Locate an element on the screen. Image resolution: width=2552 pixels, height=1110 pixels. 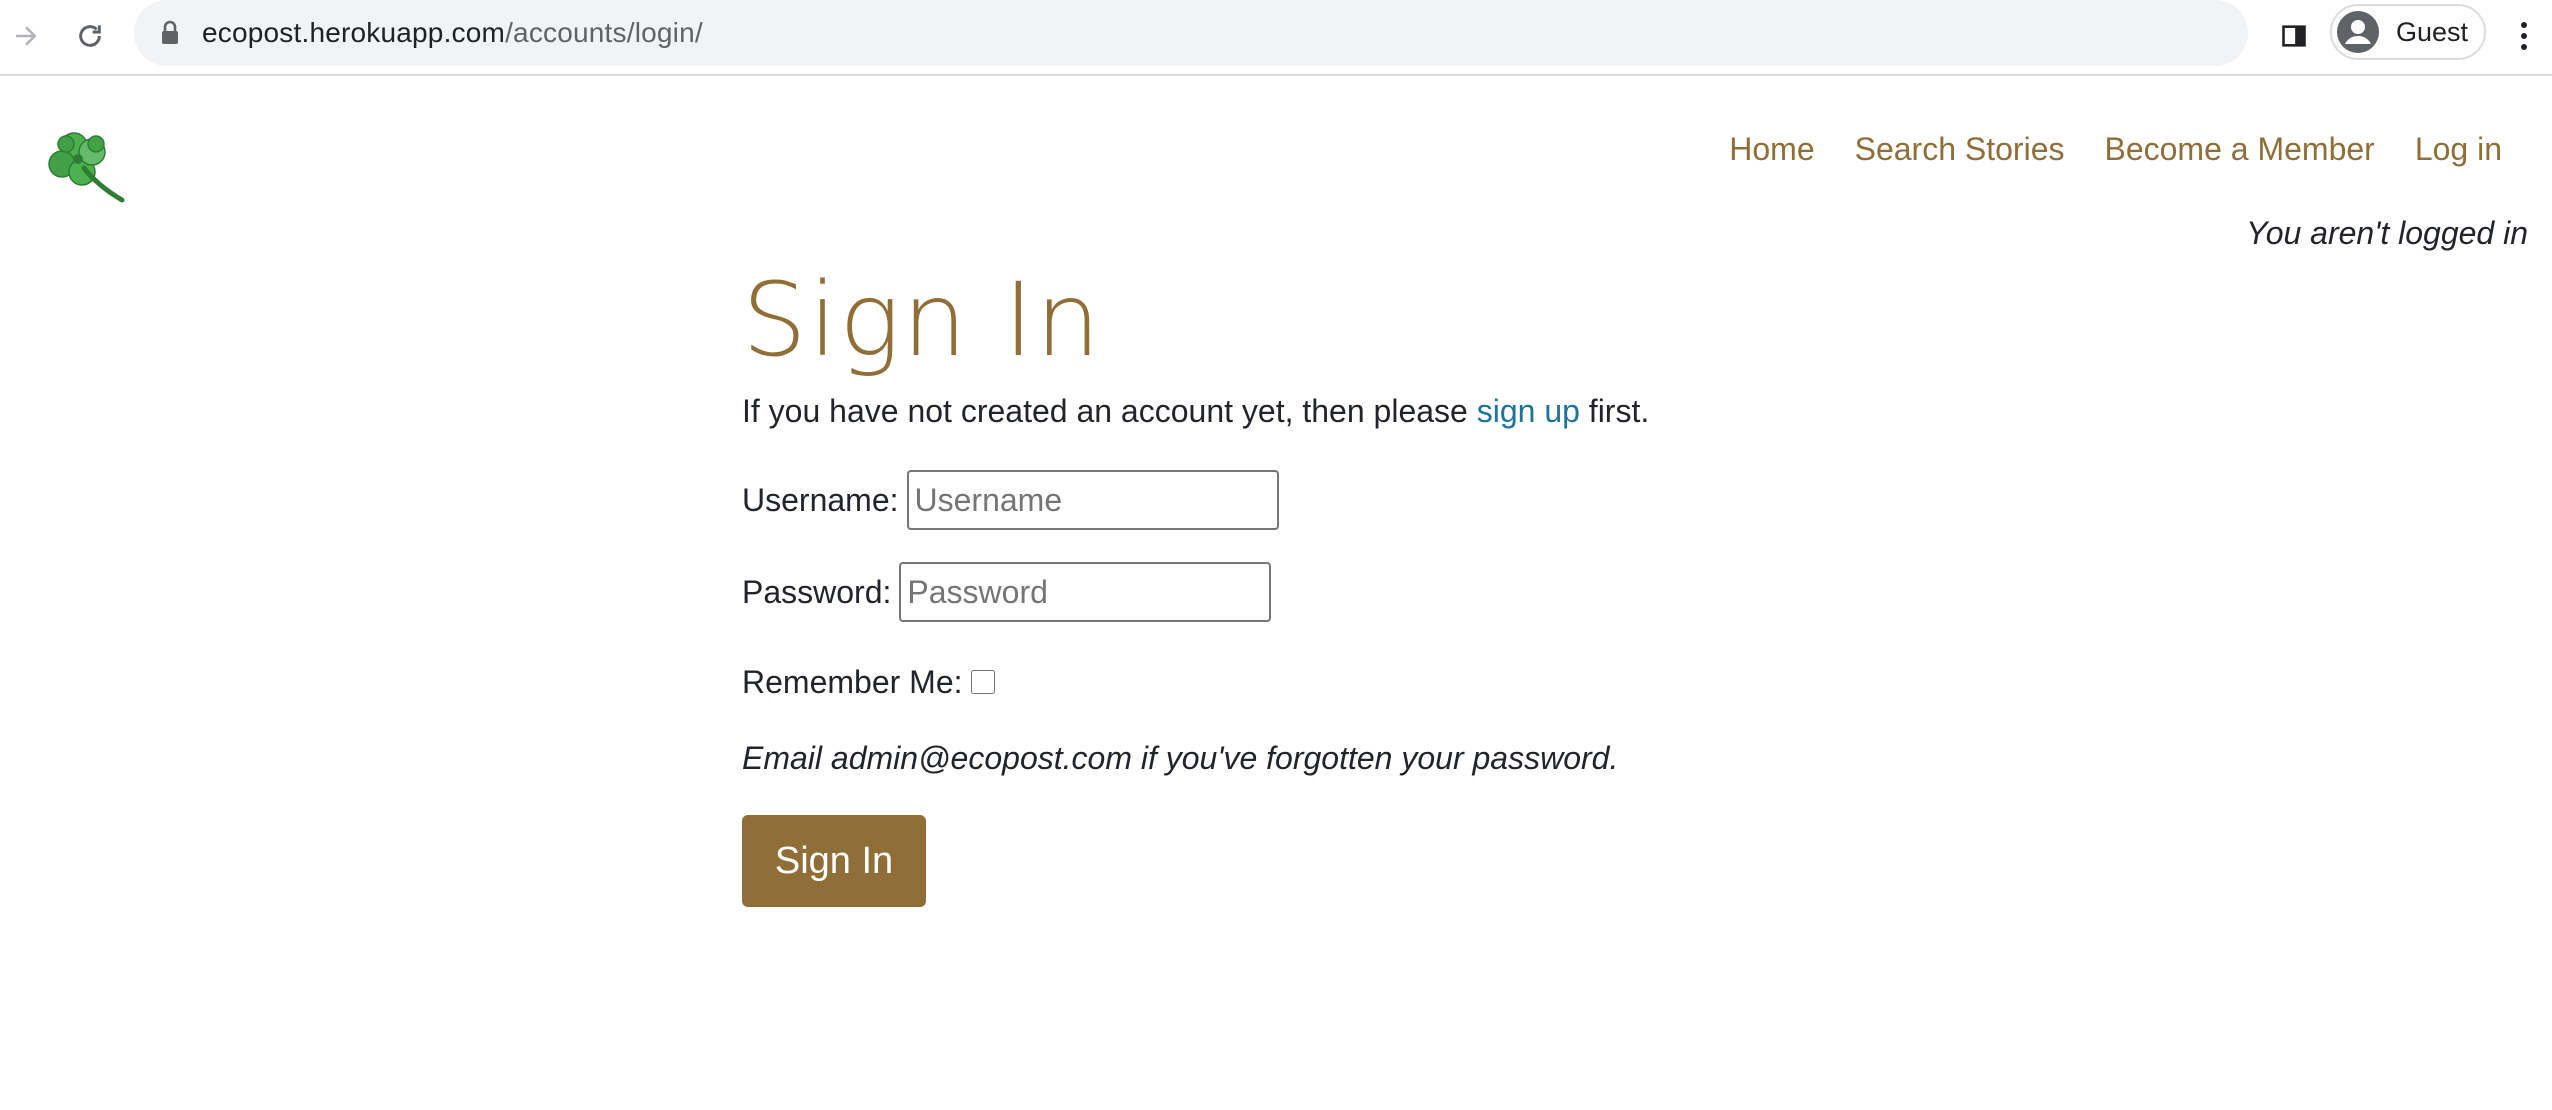
forward-arrow-icon is located at coordinates (26, 36).